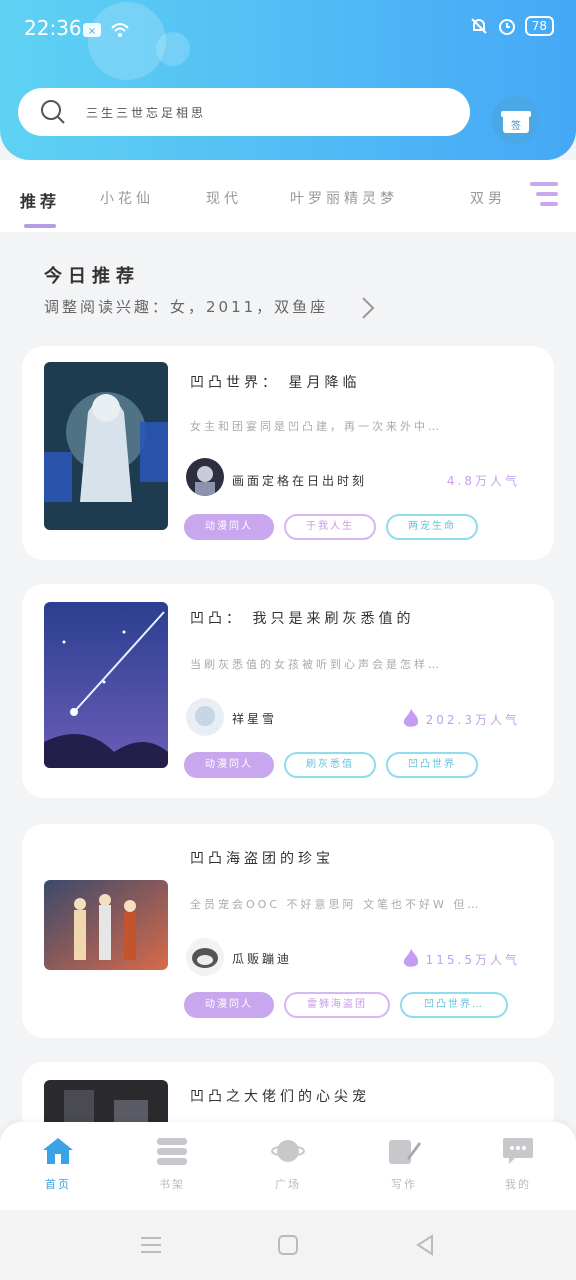  I want to click on tab-shuangnan: 双男, so click(488, 198).